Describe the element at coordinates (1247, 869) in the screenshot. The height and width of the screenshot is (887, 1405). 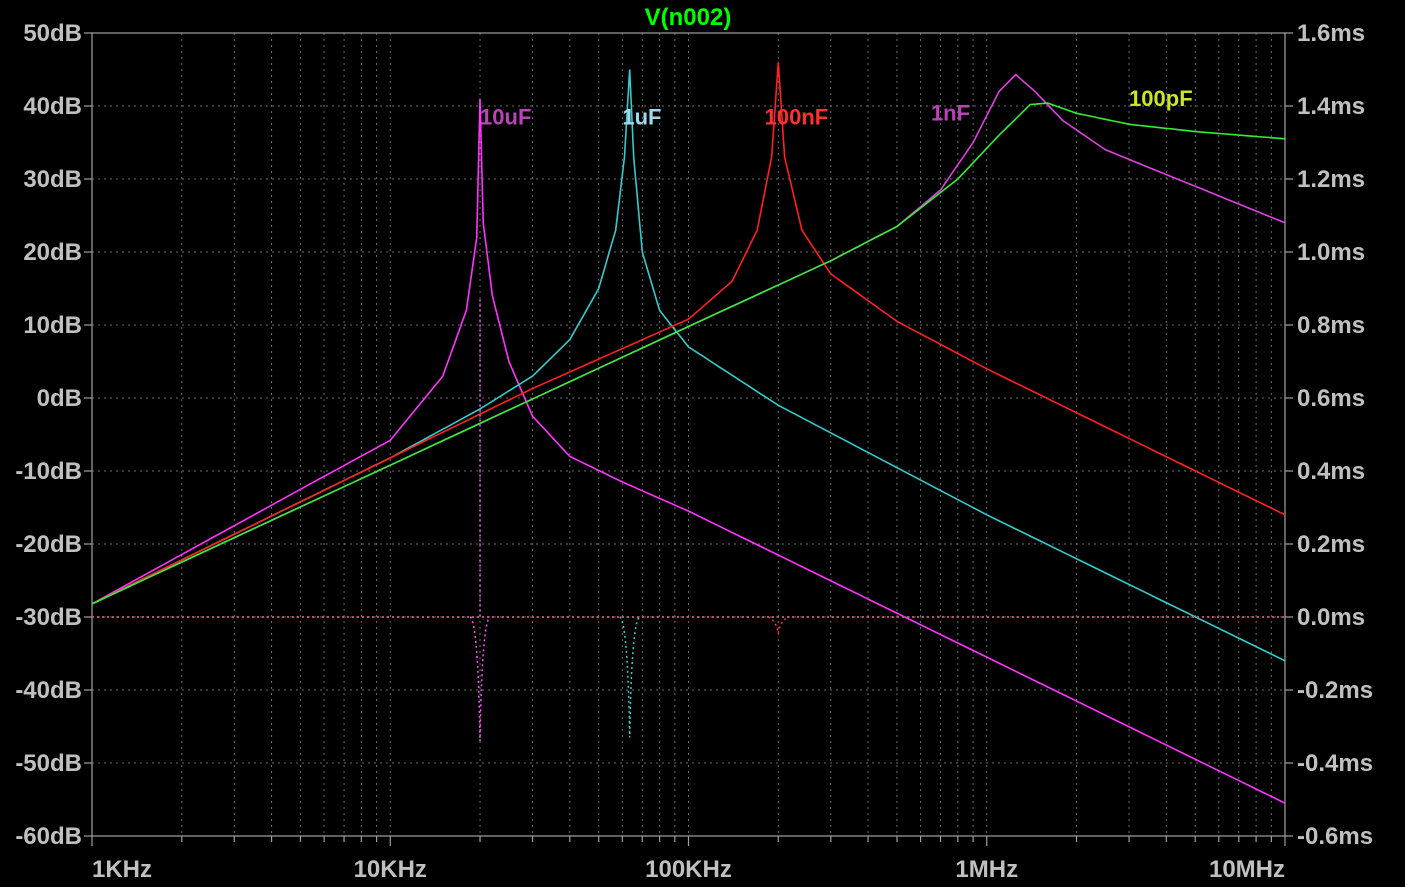
I see `x-tick-label: 10MHz` at that location.